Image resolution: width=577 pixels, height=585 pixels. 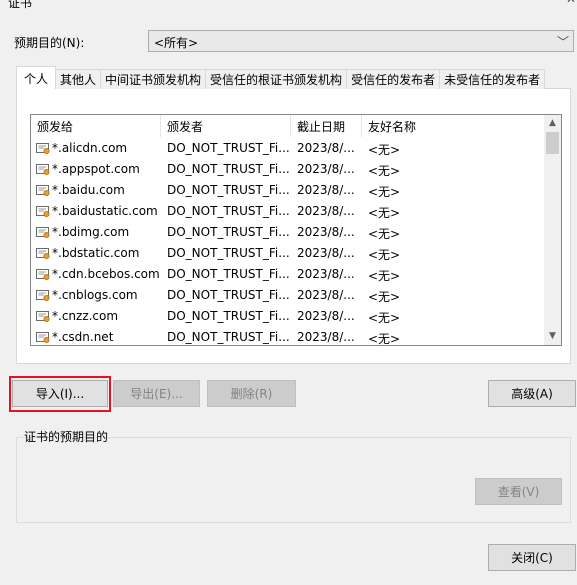 I want to click on cell-issued-to: *.cnzz.com, so click(x=85, y=316).